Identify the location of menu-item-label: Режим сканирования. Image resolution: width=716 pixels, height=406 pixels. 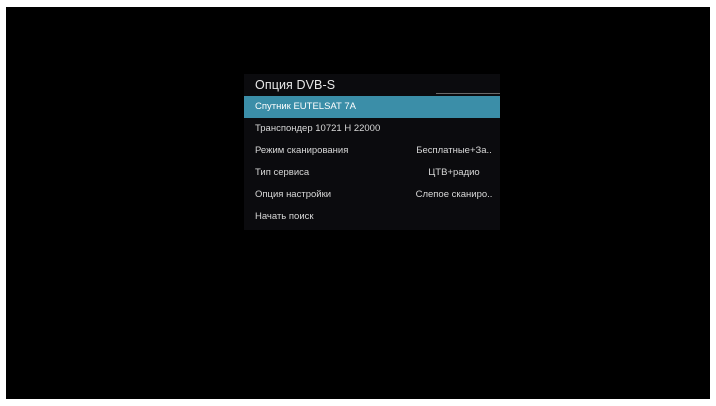
(302, 150).